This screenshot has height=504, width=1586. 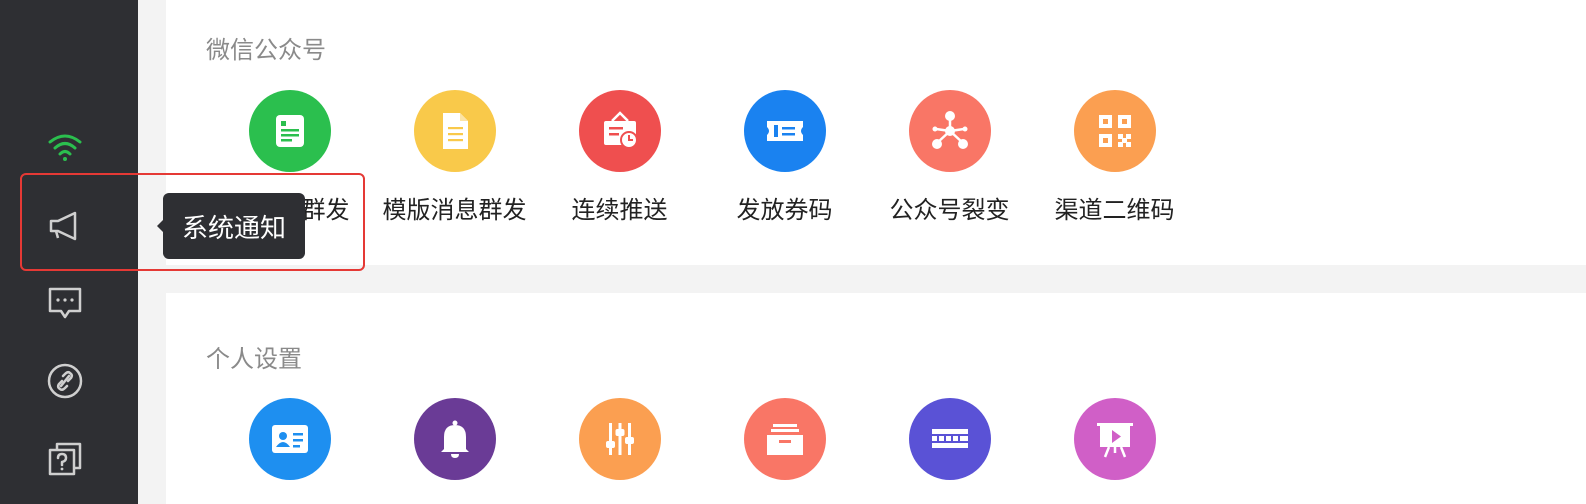 I want to click on feature-template-message: 模版消息群发, so click(x=454, y=157).